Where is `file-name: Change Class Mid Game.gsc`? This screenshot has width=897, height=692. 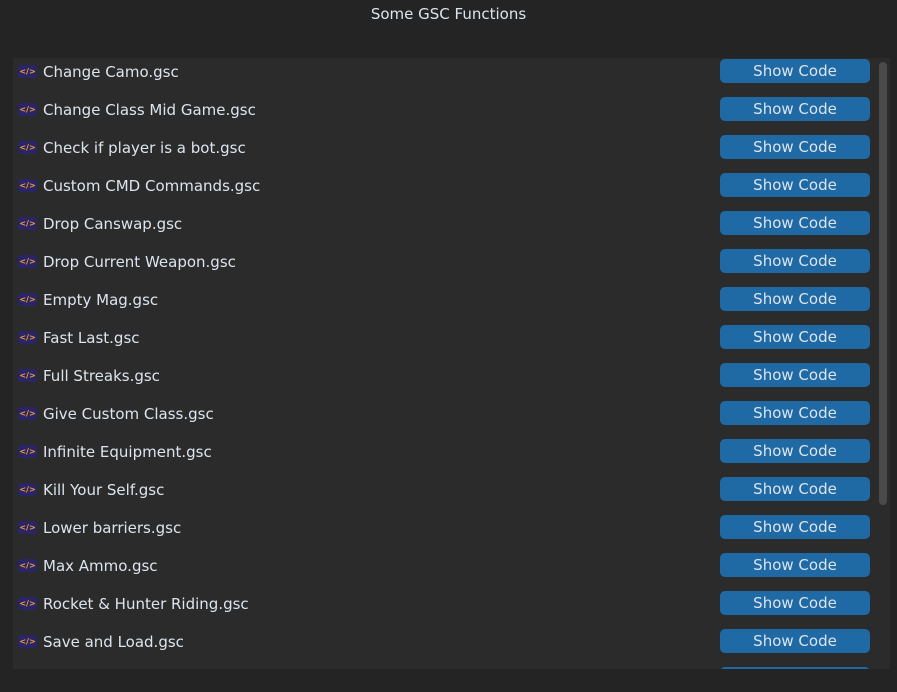 file-name: Change Class Mid Game.gsc is located at coordinates (149, 110).